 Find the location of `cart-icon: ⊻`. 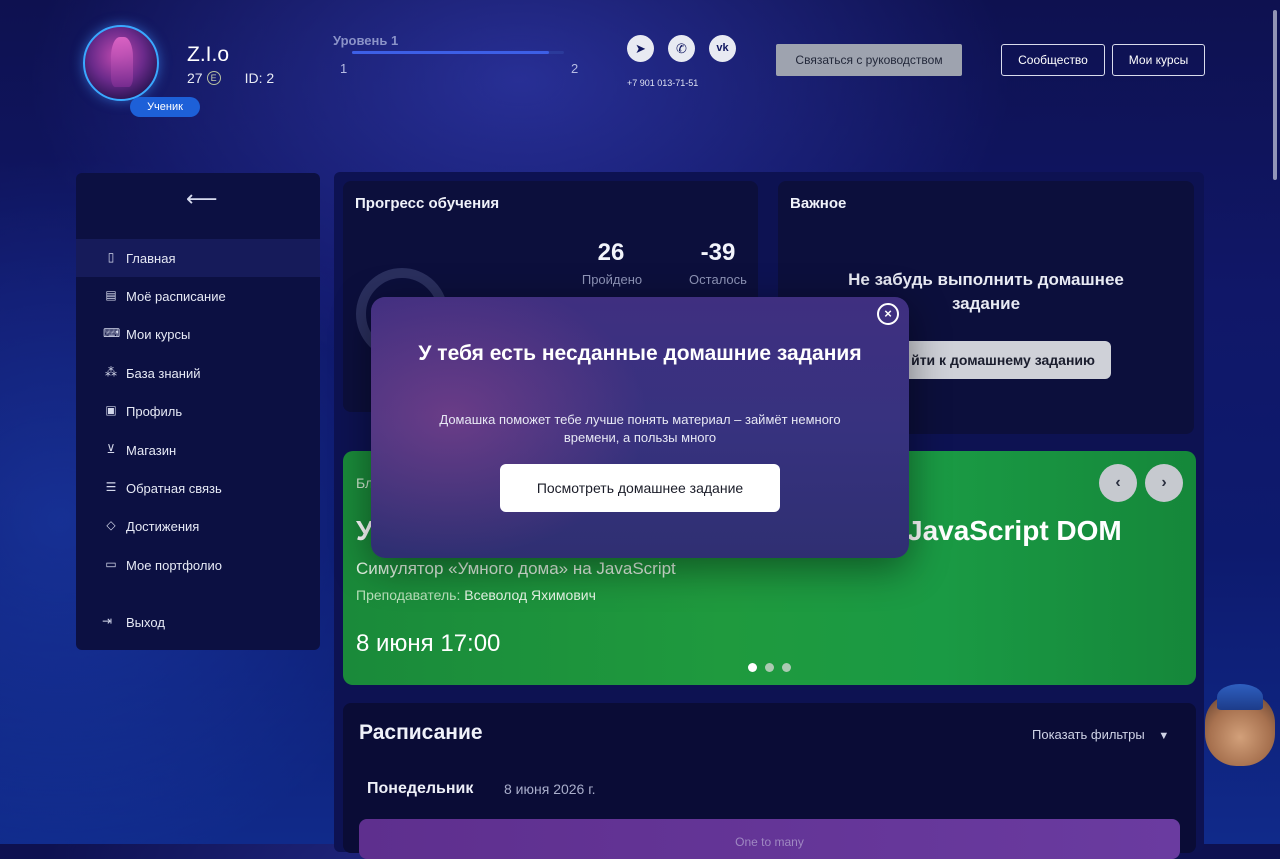

cart-icon: ⊻ is located at coordinates (111, 449).